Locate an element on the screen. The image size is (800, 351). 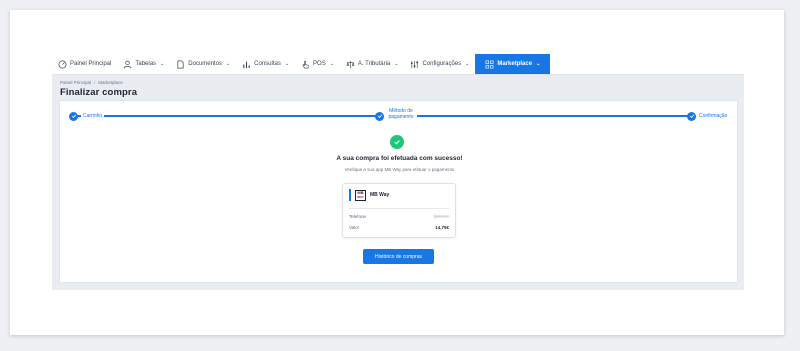
nav-label: Consultas is located at coordinates (267, 64).